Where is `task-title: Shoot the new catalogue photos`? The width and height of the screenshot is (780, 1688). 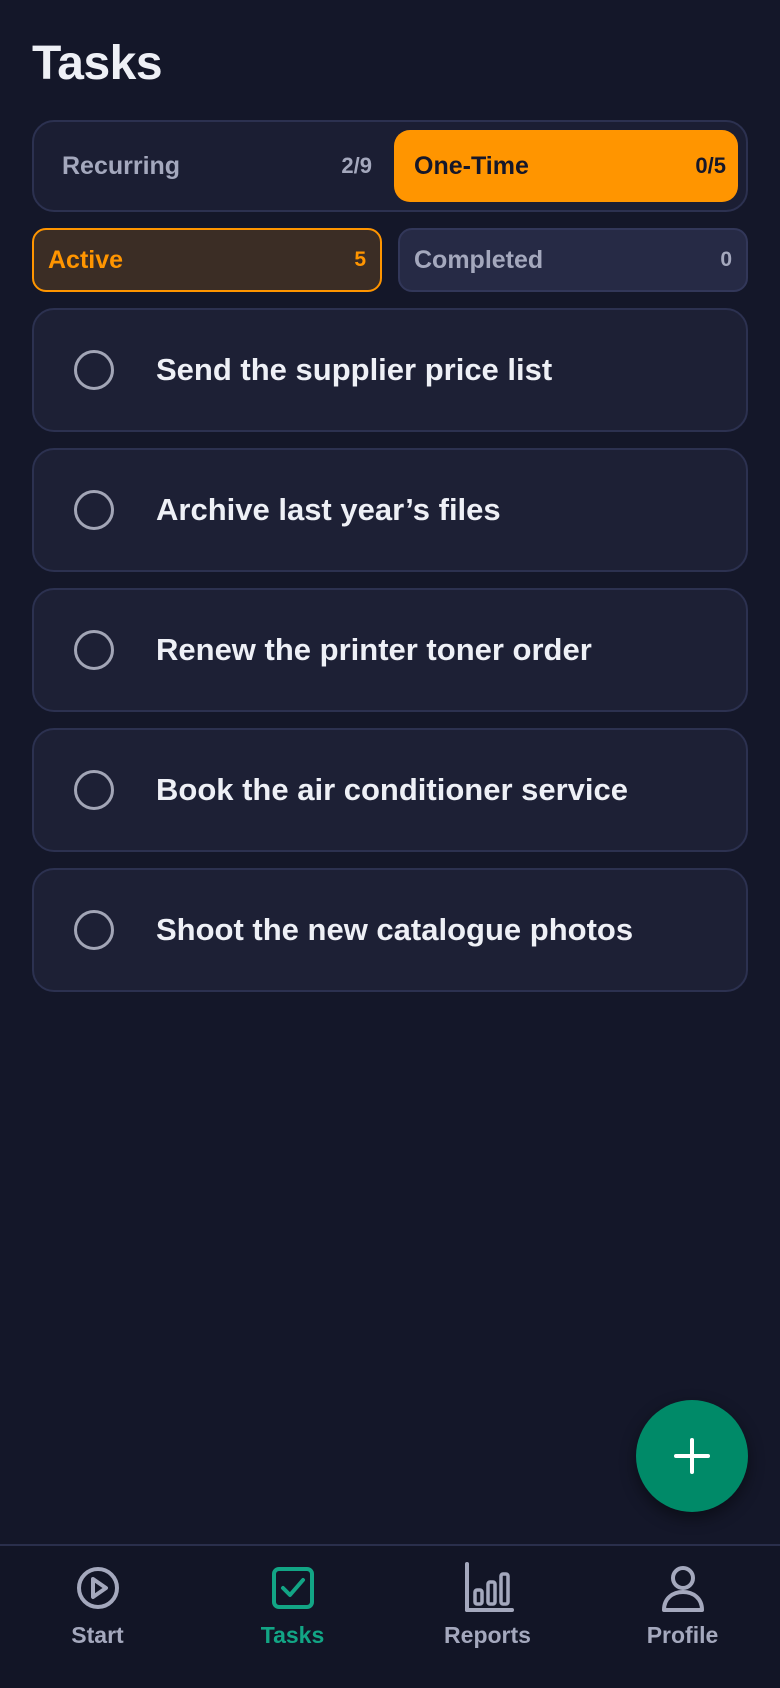
task-title: Shoot the new catalogue photos is located at coordinates (395, 929).